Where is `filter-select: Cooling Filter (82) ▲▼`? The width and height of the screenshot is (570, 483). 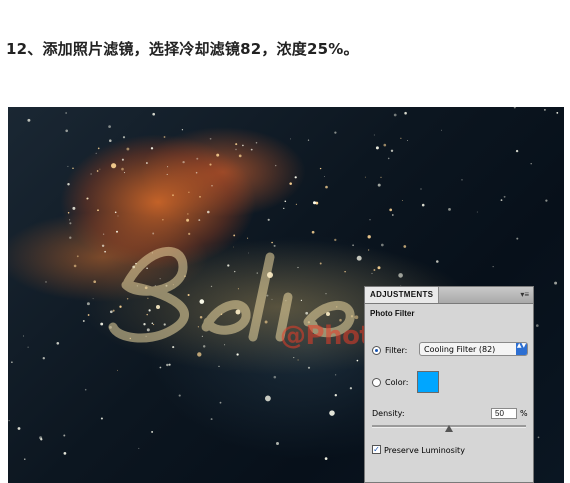
filter-select: Cooling Filter (82) ▲▼ is located at coordinates (473, 349).